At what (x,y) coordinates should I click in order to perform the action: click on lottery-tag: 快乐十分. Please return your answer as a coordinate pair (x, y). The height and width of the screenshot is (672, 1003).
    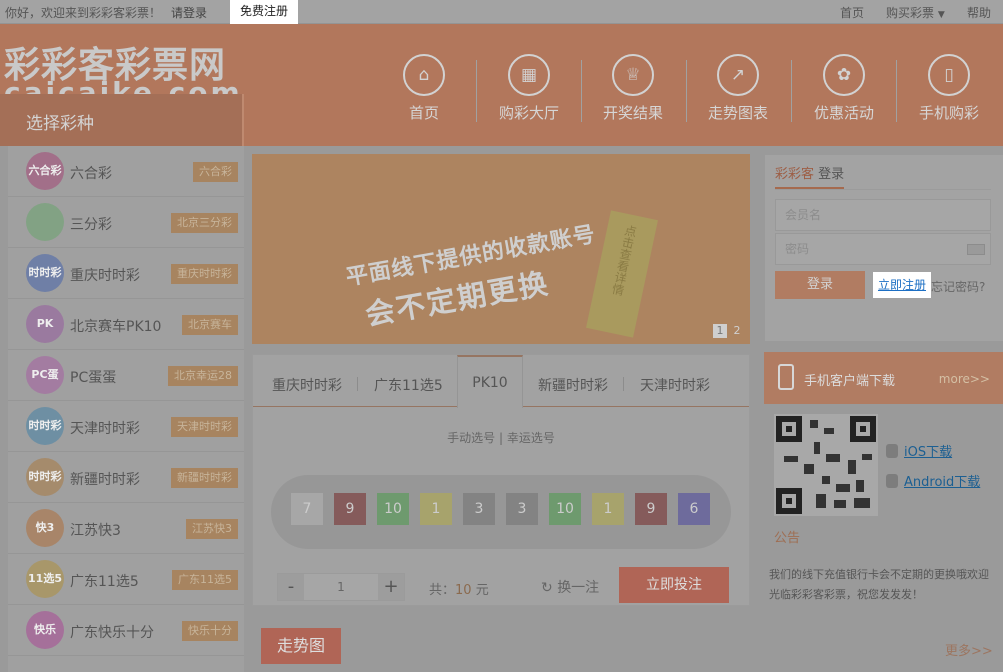
    Looking at the image, I should click on (210, 631).